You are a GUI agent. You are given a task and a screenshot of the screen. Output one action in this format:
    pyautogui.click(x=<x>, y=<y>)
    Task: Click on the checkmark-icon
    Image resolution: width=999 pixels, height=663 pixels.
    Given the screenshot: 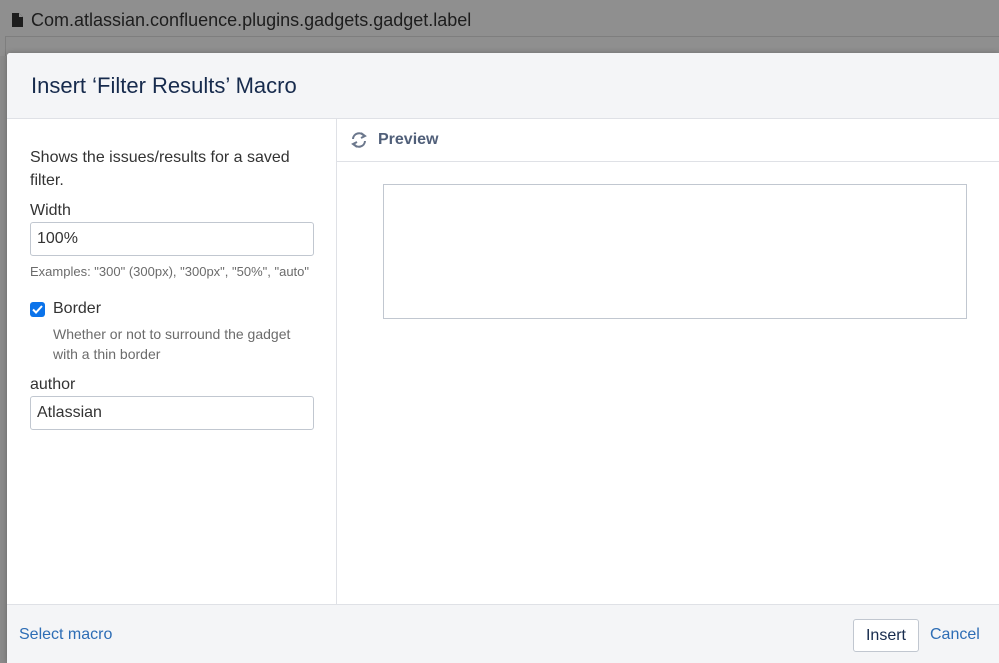 What is the action you would take?
    pyautogui.click(x=37, y=309)
    